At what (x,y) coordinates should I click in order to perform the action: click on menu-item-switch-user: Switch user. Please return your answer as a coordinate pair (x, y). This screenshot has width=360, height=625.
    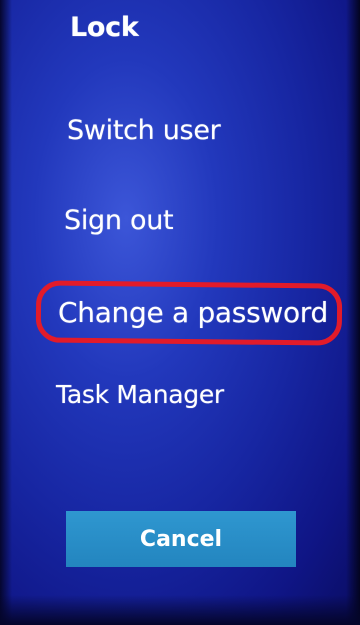
    Looking at the image, I should click on (144, 130).